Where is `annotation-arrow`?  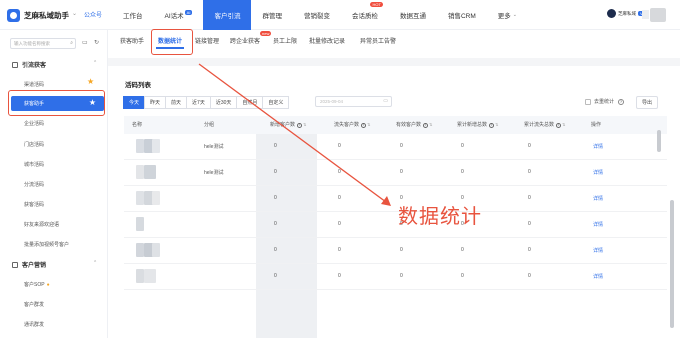
annotation-arrow is located at coordinates (294, 134).